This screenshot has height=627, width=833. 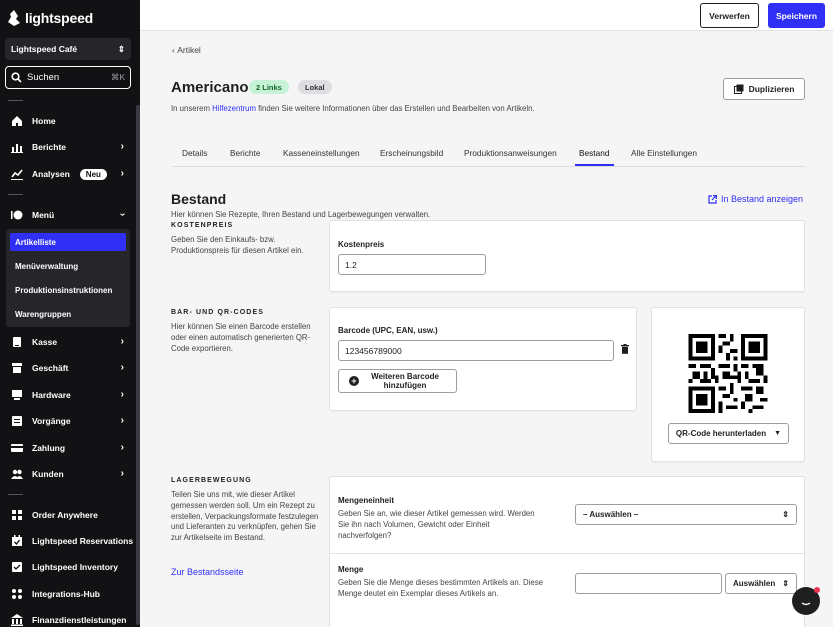 What do you see at coordinates (68, 368) in the screenshot?
I see `sidebar-item-geschaeft: Geschäft ›` at bounding box center [68, 368].